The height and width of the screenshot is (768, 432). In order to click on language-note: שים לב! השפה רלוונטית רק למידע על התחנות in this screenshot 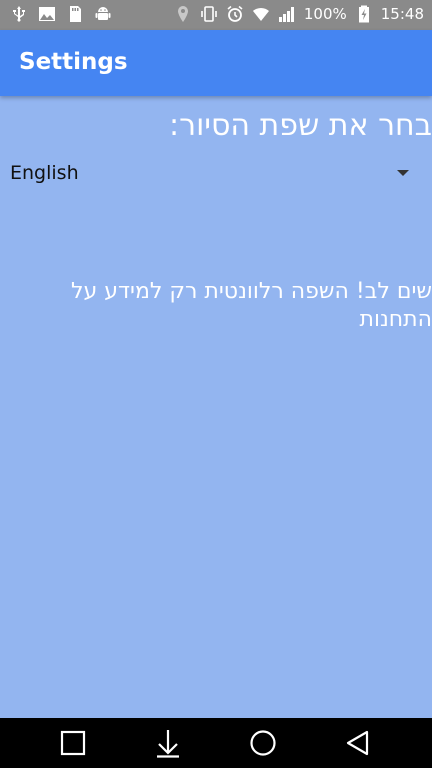, I will do `click(251, 305)`.